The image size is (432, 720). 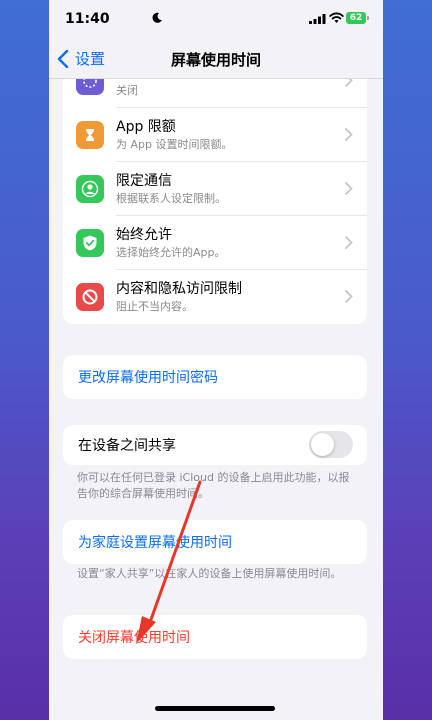 What do you see at coordinates (144, 235) in the screenshot?
I see `list-item-title: 始终允许` at bounding box center [144, 235].